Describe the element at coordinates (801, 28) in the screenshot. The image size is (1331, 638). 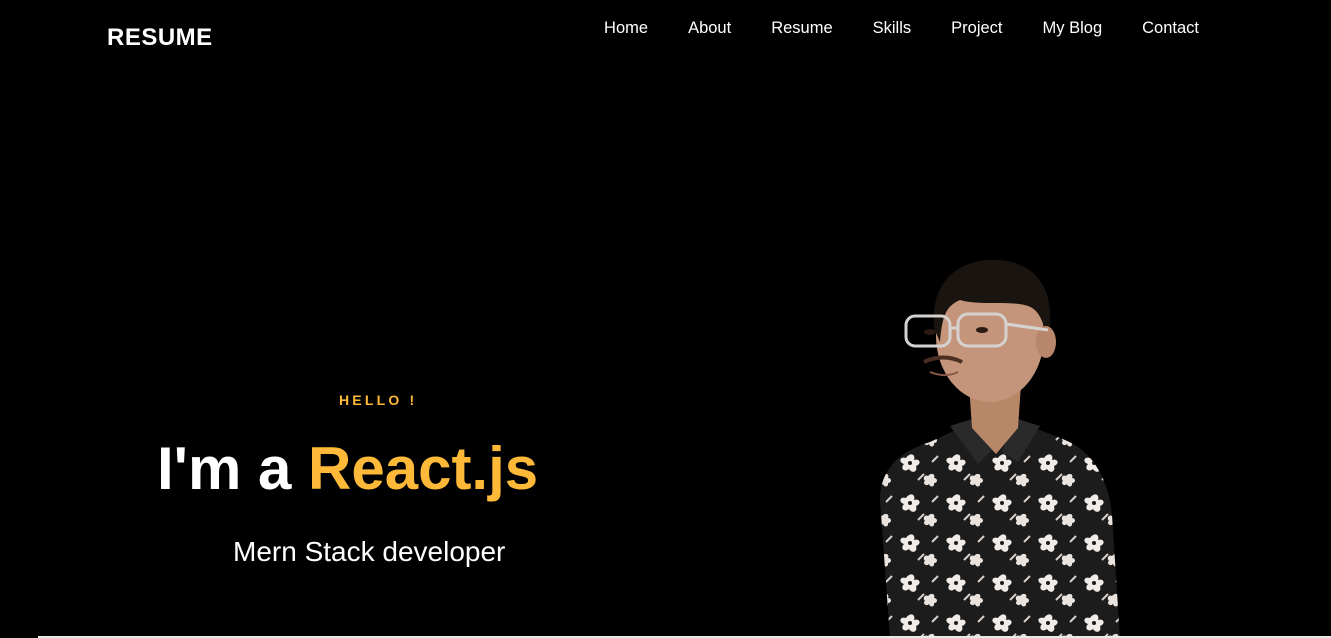
I see `nav-resume: Resume` at that location.